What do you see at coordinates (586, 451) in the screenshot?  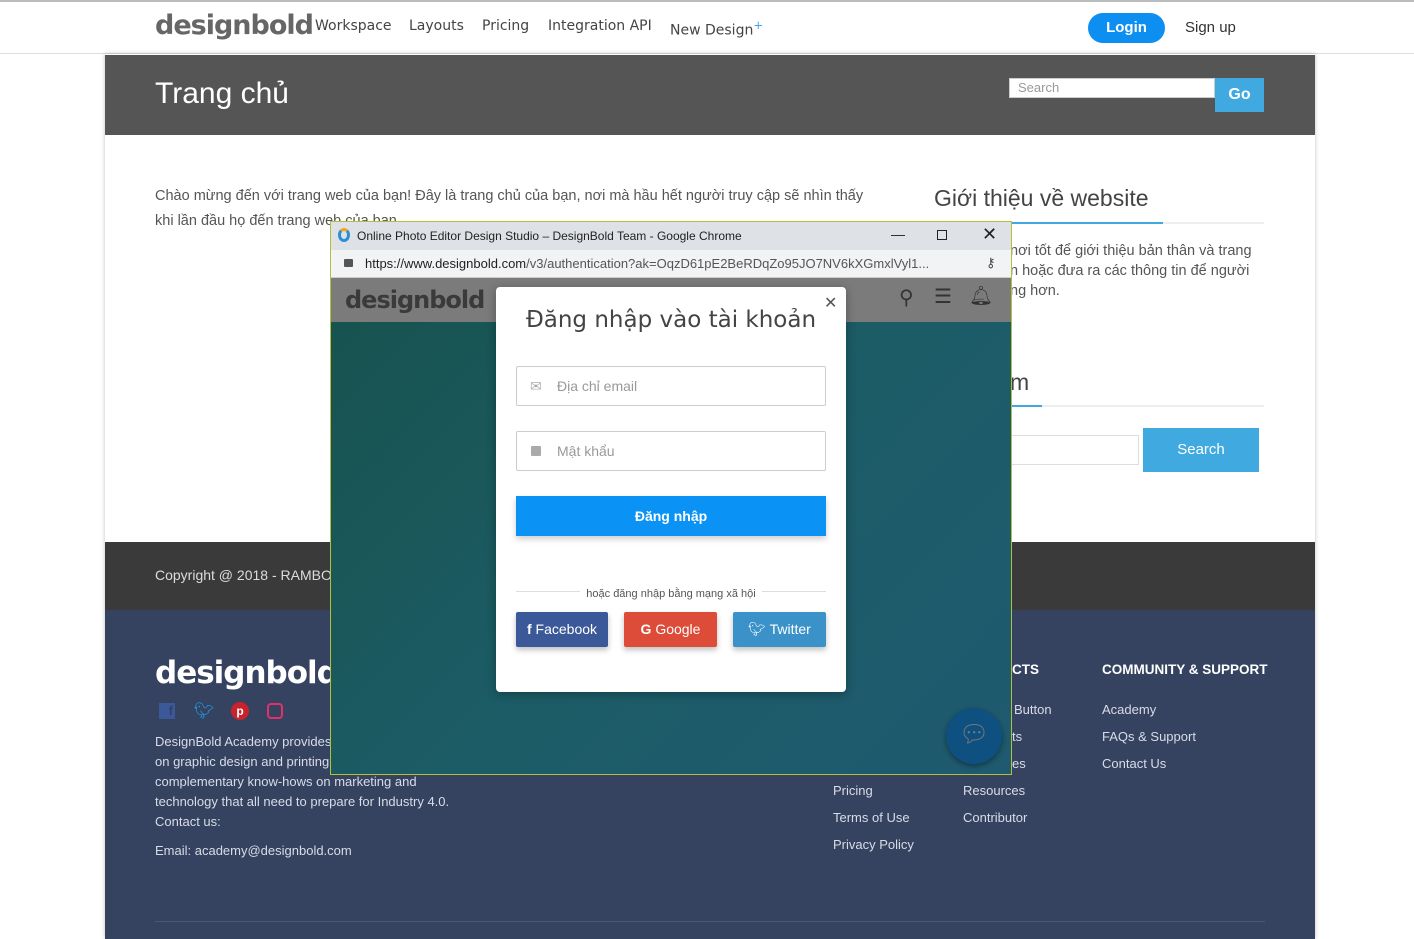 I see `password-placeholder: Mật khẩu` at bounding box center [586, 451].